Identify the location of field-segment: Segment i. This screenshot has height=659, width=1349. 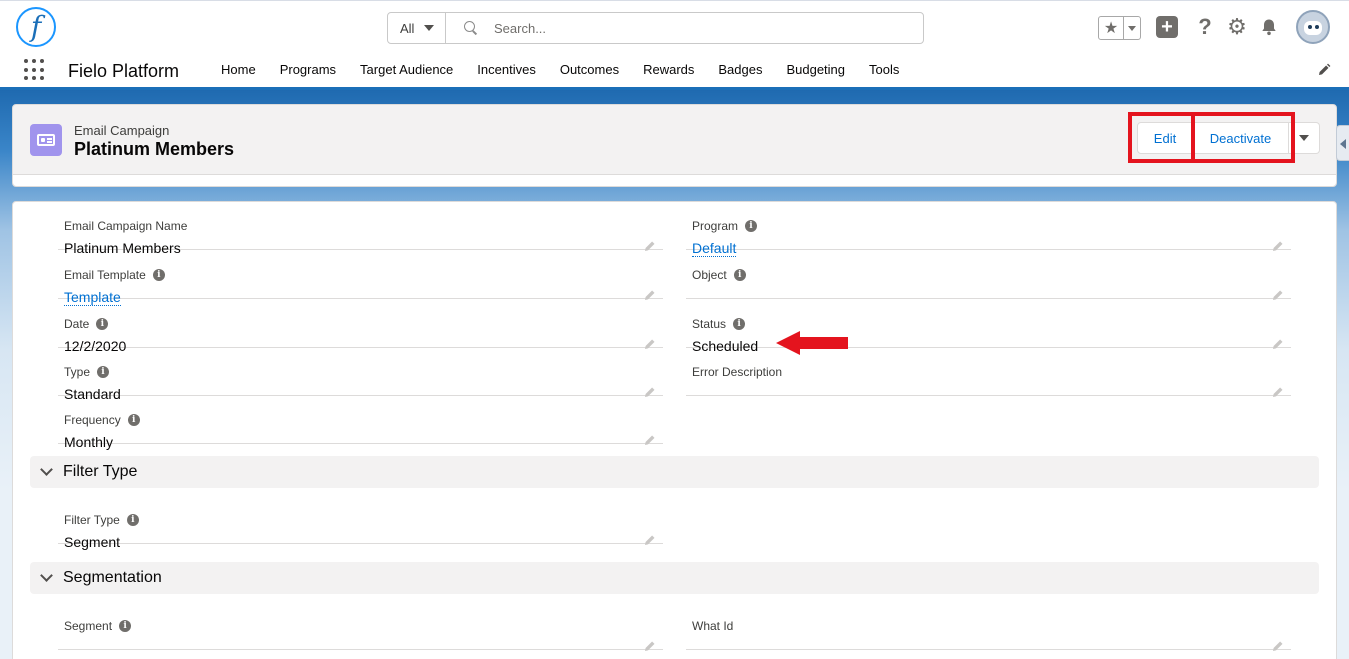
(360, 627).